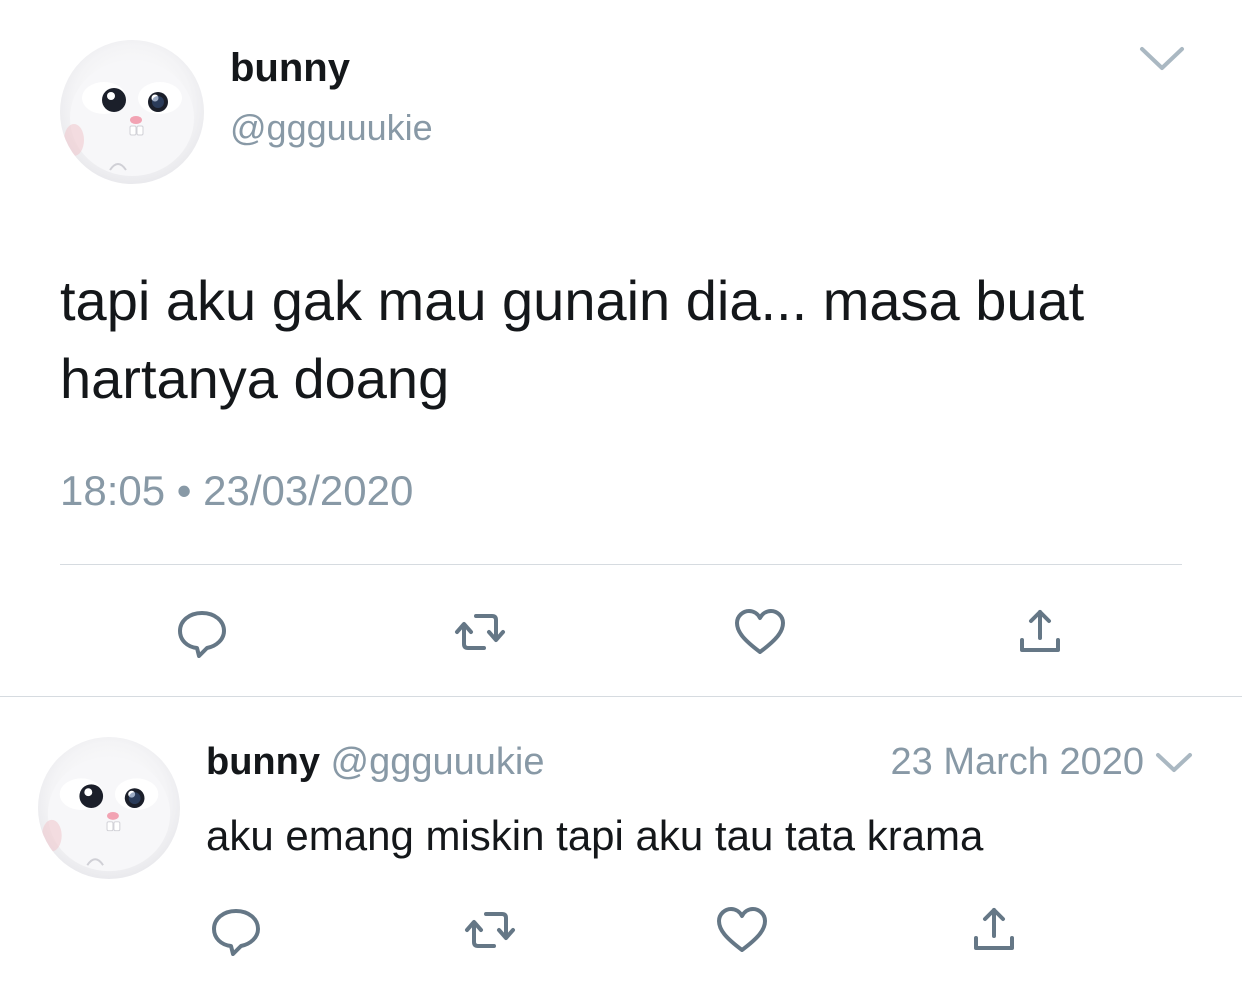 This screenshot has height=988, width=1242. Describe the element at coordinates (595, 835) in the screenshot. I see `tweet-text: aku emang miskin tapi aku tau tata krama` at that location.